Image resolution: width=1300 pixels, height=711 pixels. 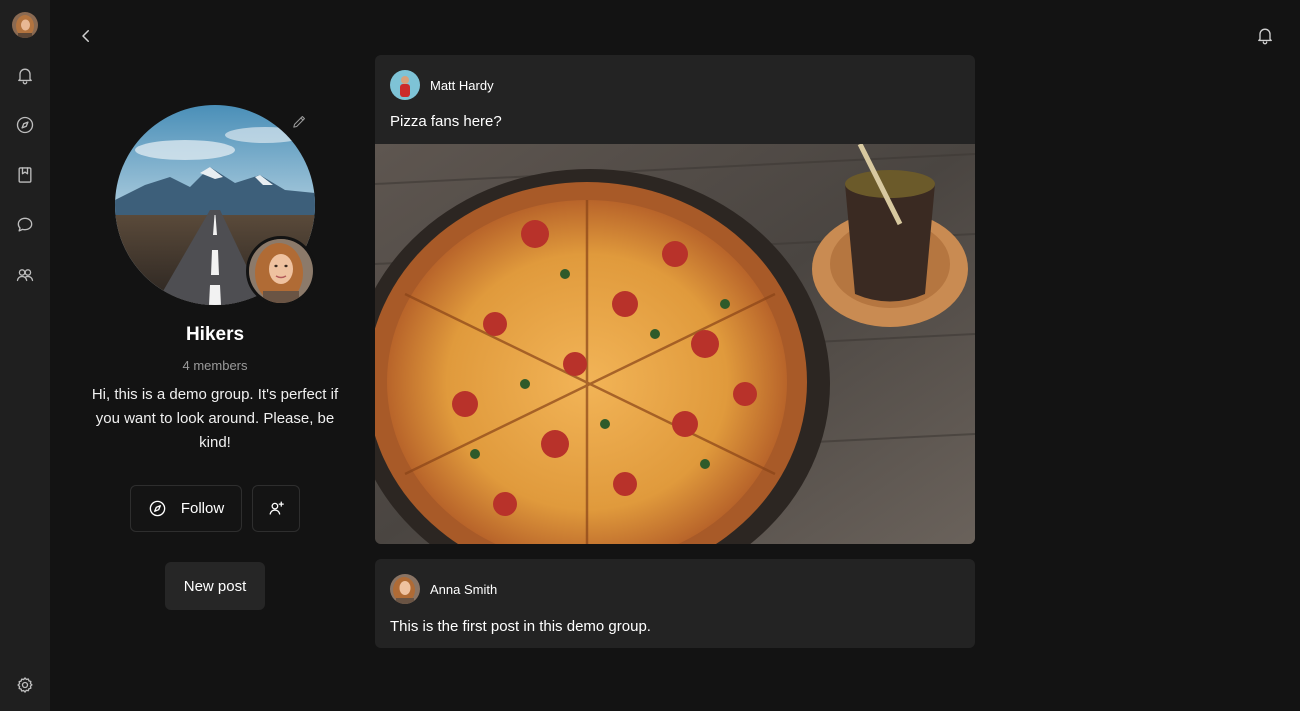 I want to click on sidebar-bookmarks, so click(x=25, y=175).